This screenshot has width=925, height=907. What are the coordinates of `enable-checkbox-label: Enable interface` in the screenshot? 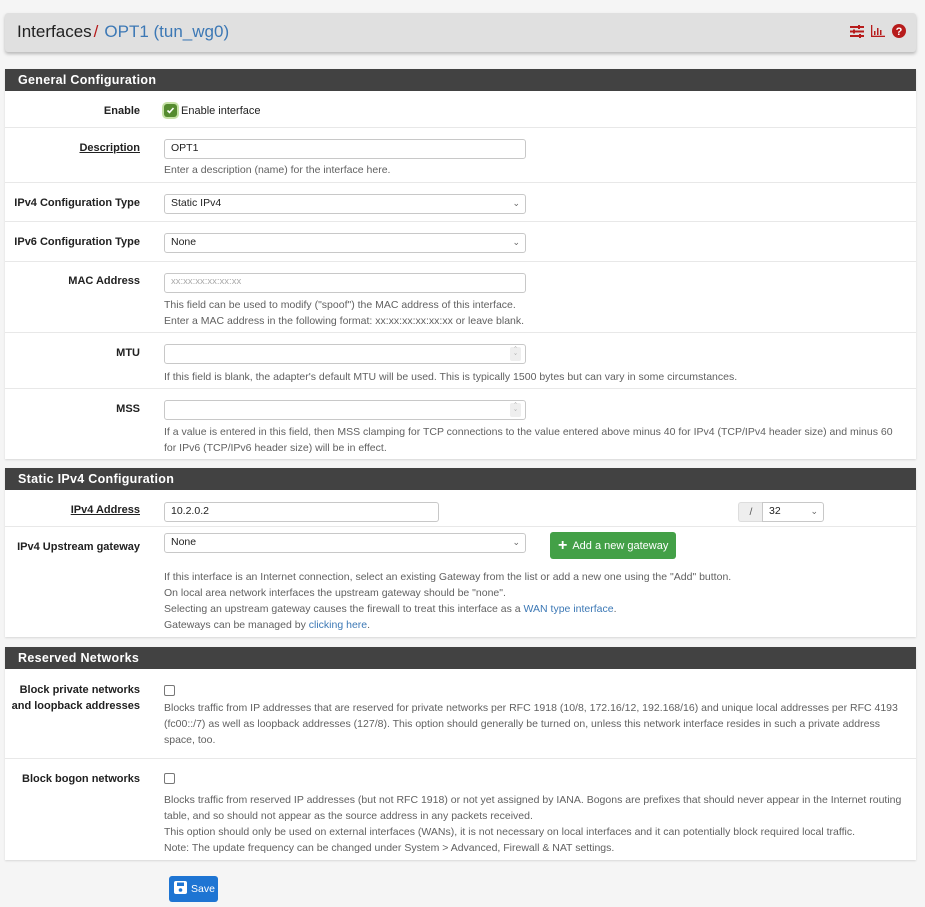 It's located at (221, 111).